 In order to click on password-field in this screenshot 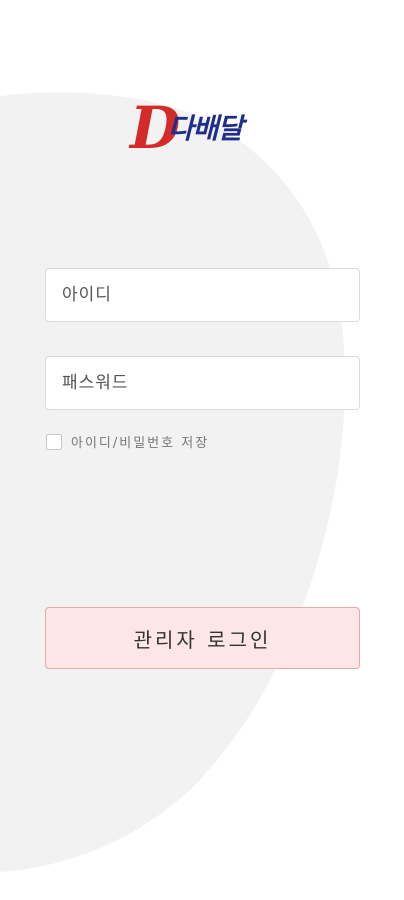, I will do `click(202, 383)`.